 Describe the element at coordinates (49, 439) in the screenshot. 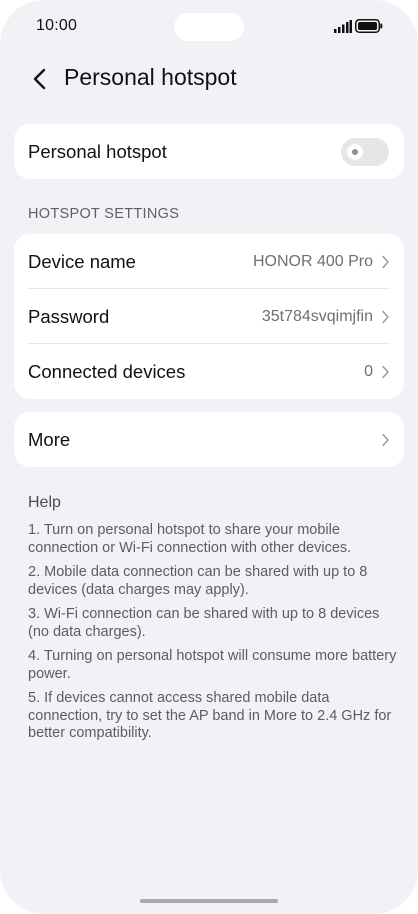

I see `more-label: More` at that location.